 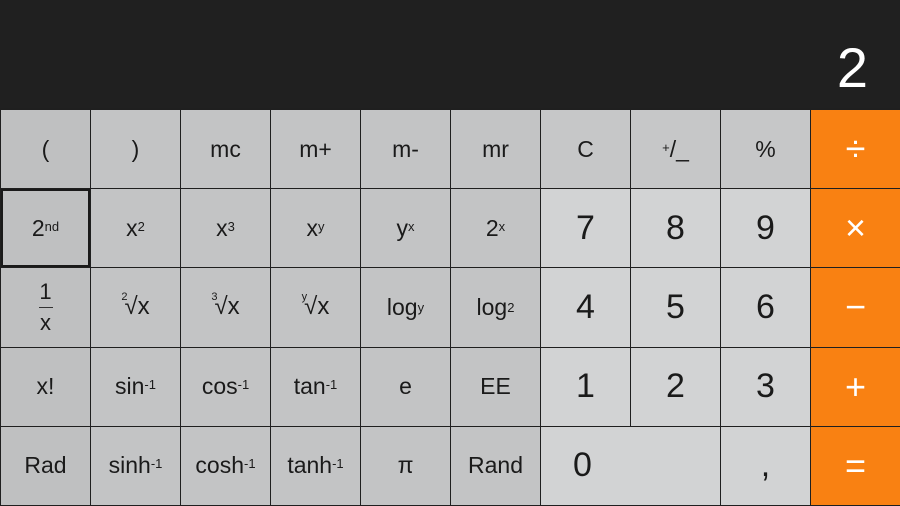 What do you see at coordinates (765, 386) in the screenshot?
I see `digit-3-button: 3` at bounding box center [765, 386].